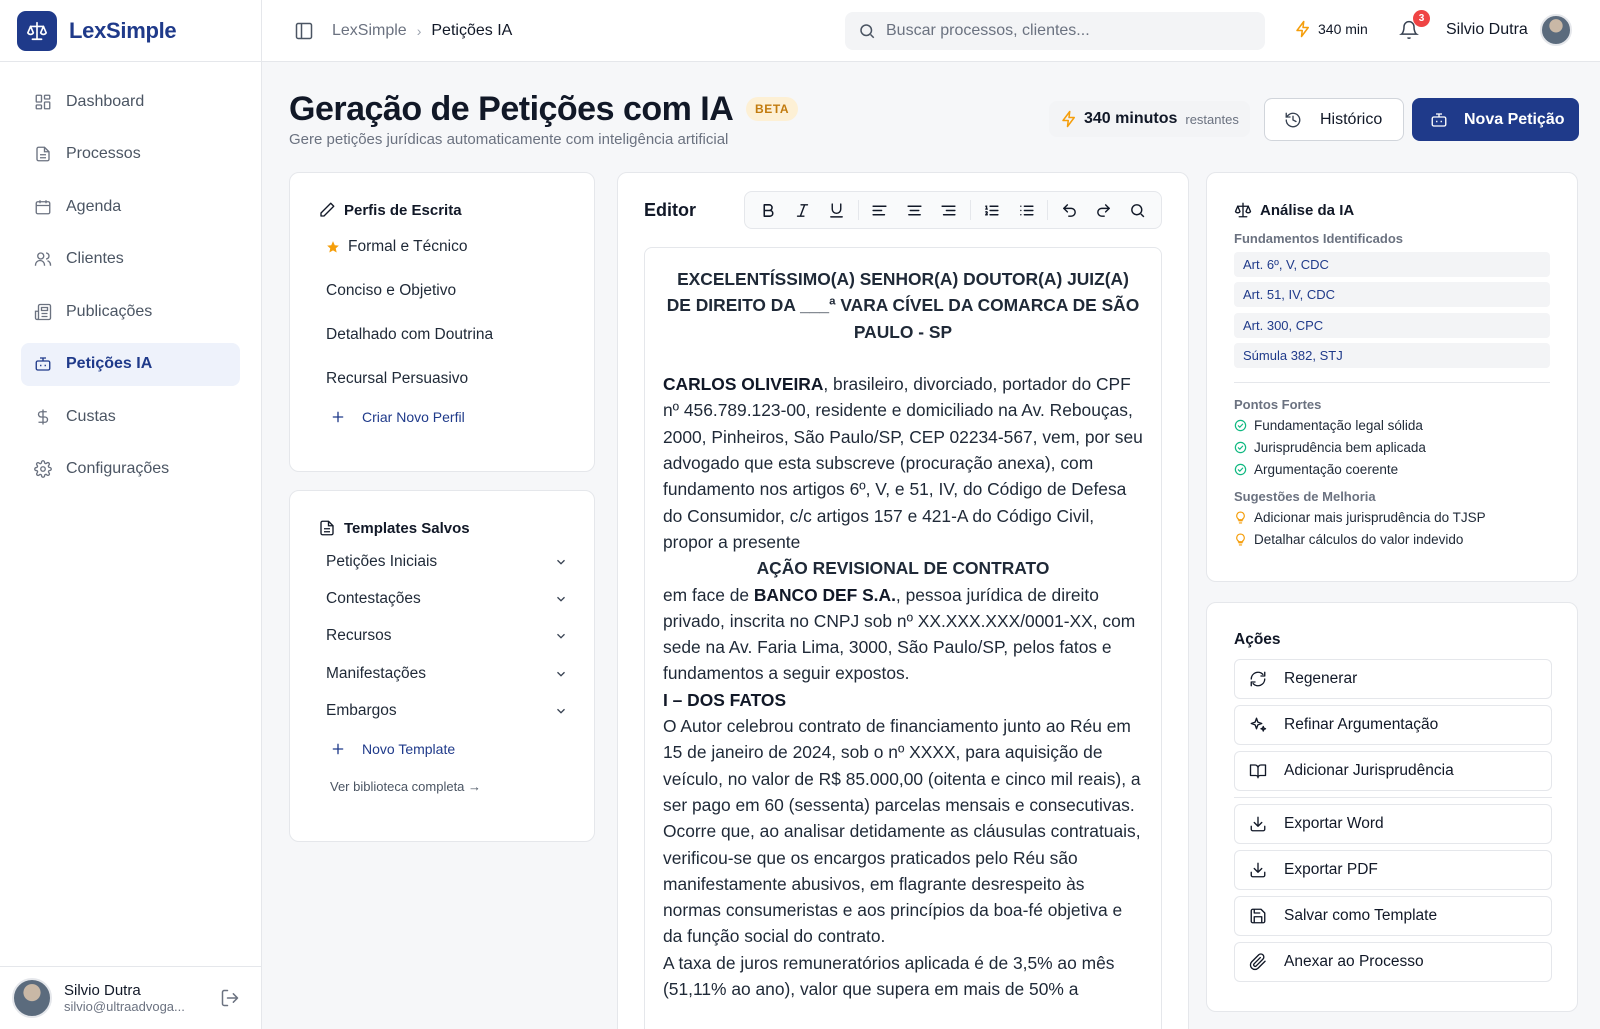  I want to click on editor-toolbar, so click(953, 210).